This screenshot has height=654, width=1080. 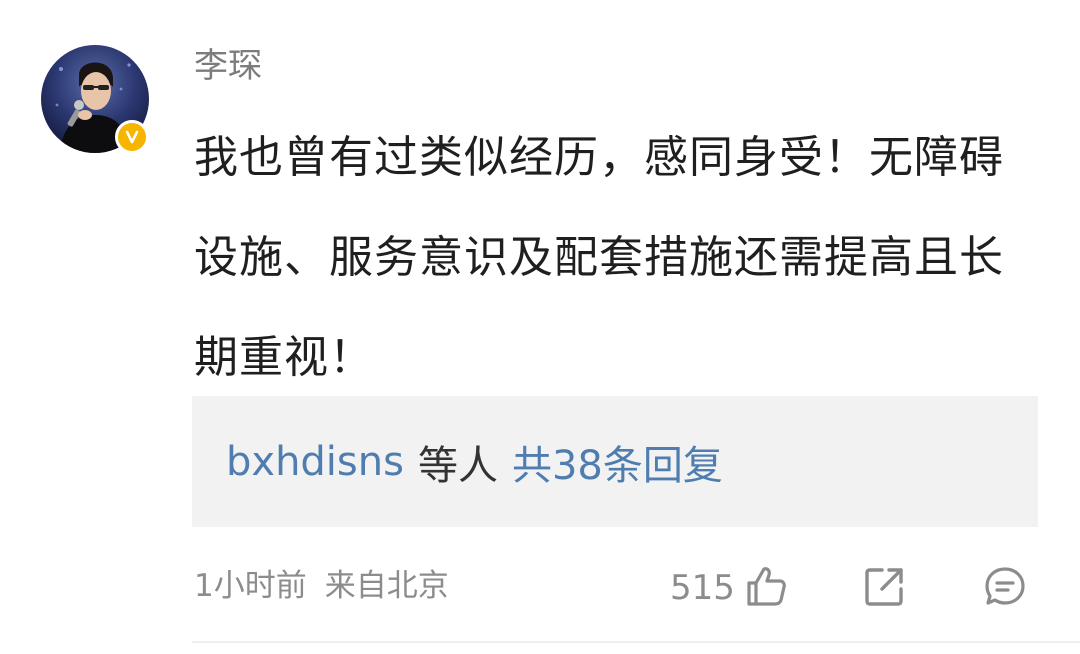 What do you see at coordinates (321, 586) in the screenshot?
I see `comment-meta: 1小时前 来自北京` at bounding box center [321, 586].